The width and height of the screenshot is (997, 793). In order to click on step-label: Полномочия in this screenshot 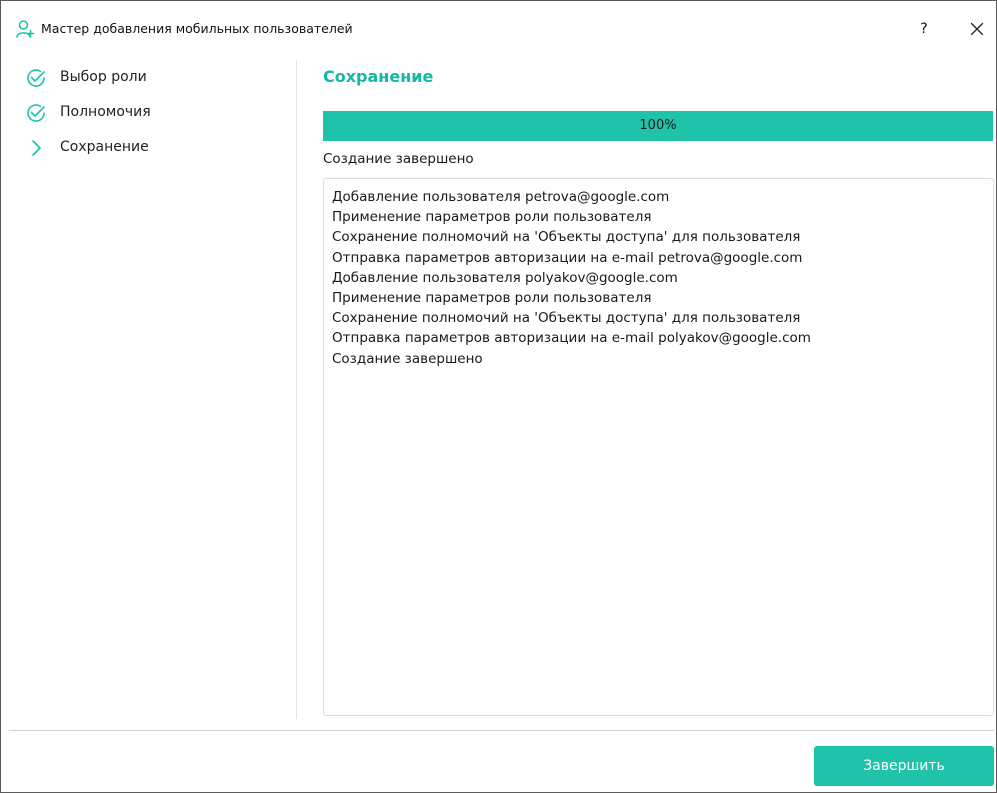, I will do `click(105, 112)`.